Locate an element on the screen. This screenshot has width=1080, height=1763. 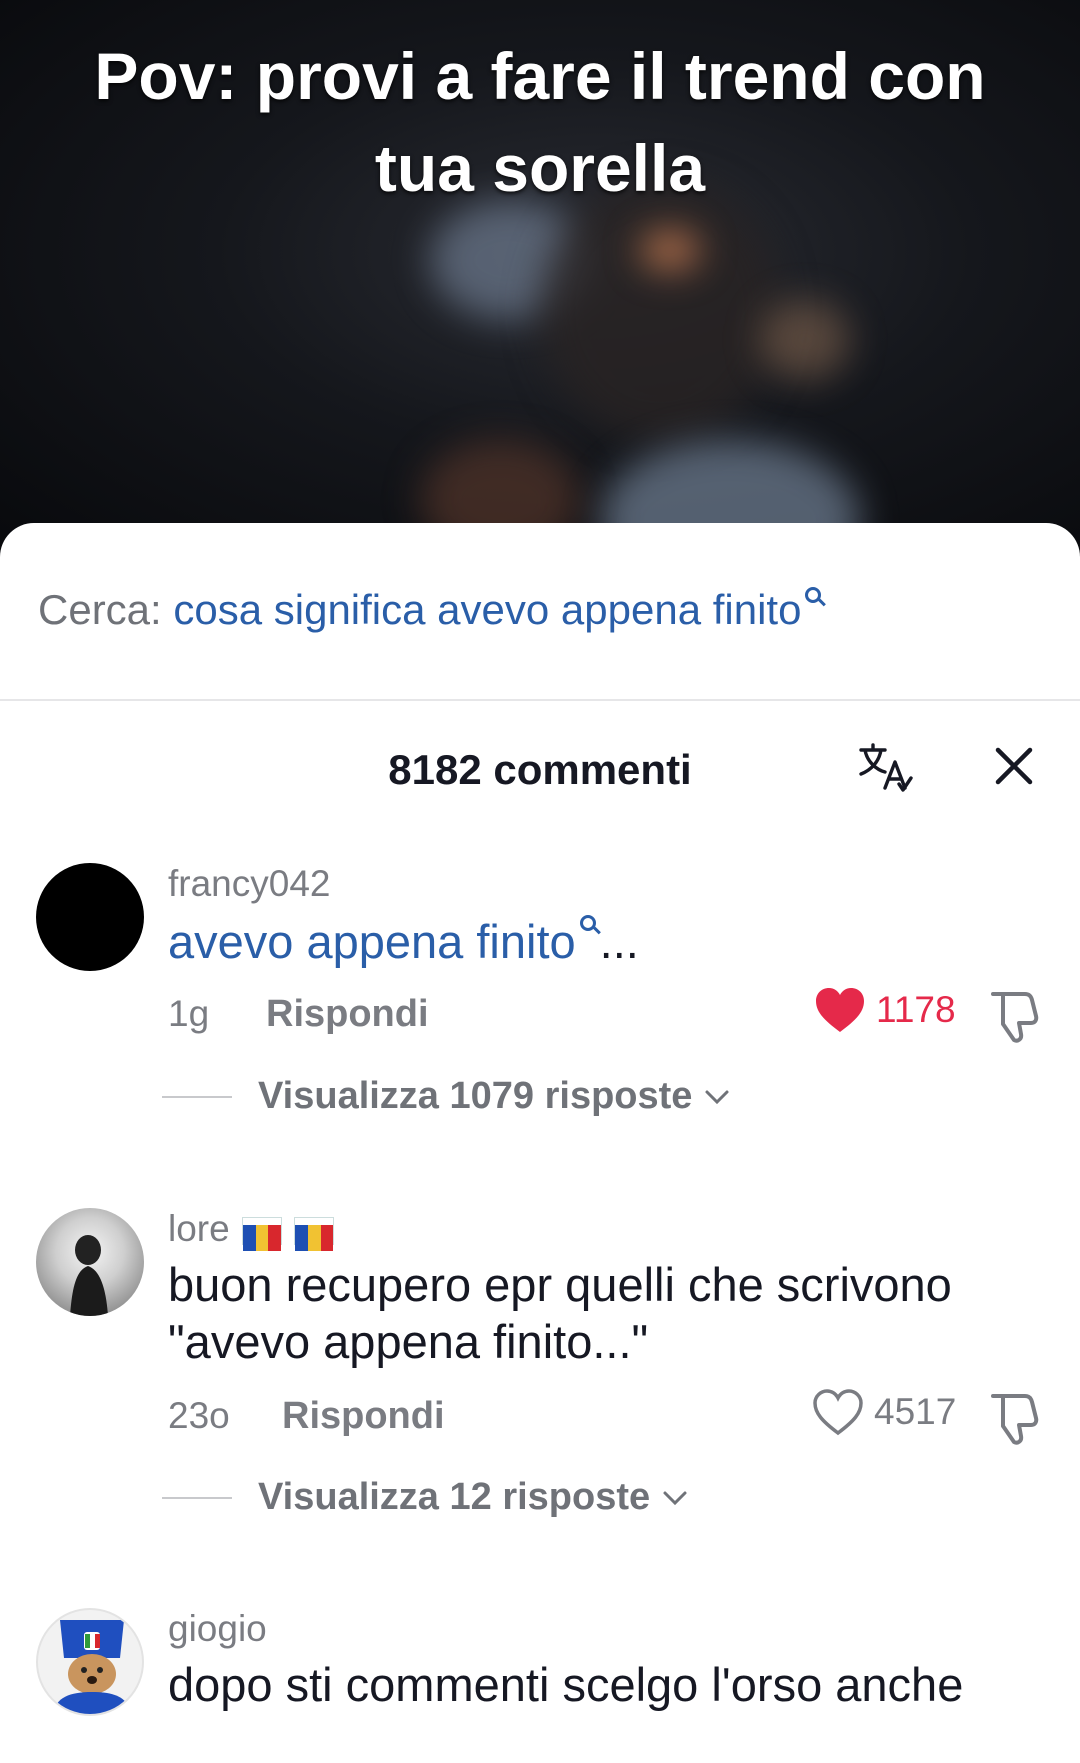
like-button: 4517 is located at coordinates (884, 1412).